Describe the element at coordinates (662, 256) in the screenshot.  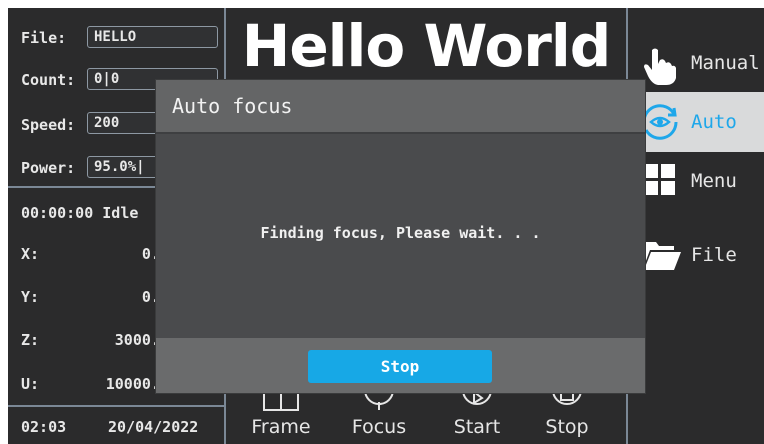
I see `folder-icon` at that location.